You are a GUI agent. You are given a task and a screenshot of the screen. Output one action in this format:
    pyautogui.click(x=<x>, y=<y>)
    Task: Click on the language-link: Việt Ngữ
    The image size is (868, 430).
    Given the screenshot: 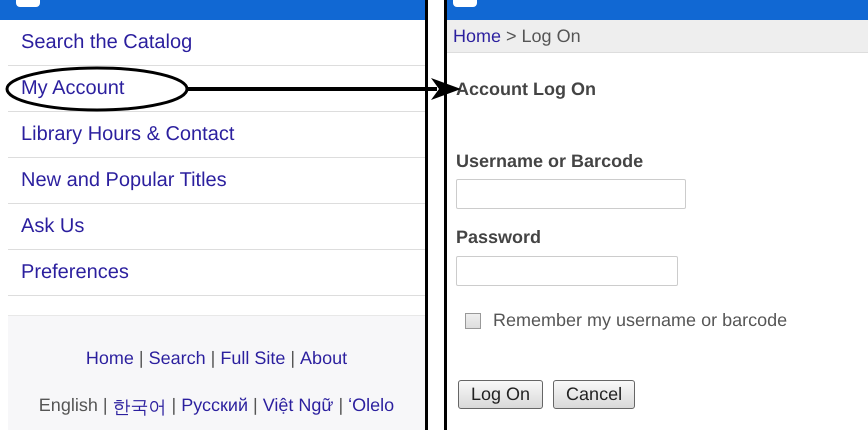 What is the action you would take?
    pyautogui.click(x=298, y=407)
    